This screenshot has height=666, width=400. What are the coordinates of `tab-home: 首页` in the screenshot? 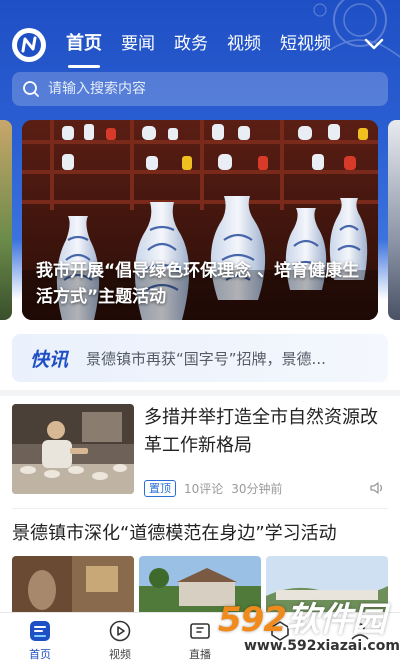 It's located at (84, 49).